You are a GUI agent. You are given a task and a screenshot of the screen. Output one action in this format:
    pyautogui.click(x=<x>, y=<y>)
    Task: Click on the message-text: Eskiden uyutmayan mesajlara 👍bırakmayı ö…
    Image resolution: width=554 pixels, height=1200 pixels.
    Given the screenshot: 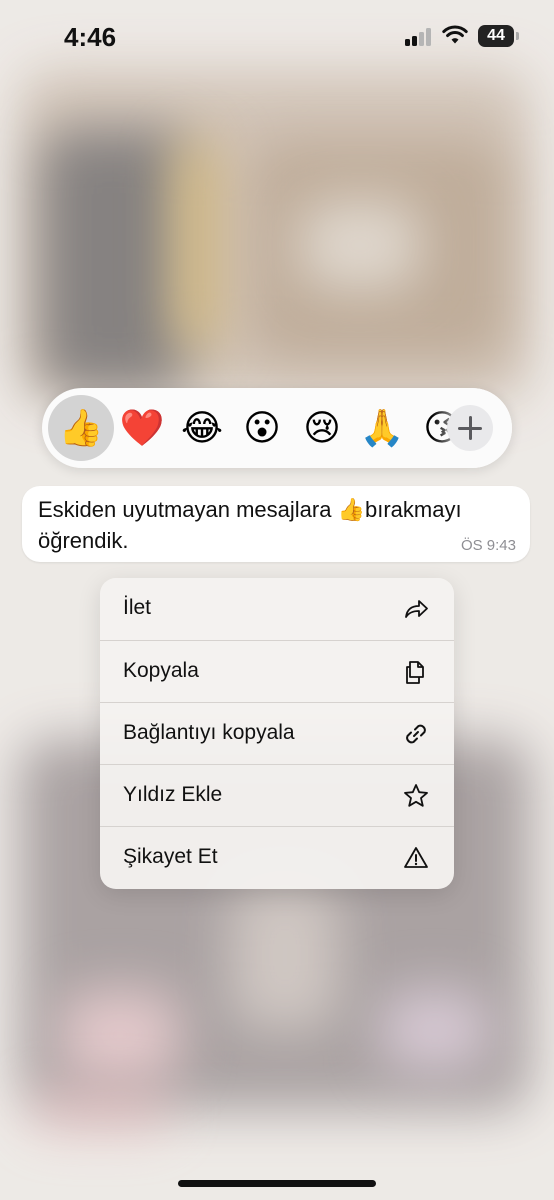 What is the action you would take?
    pyautogui.click(x=250, y=525)
    